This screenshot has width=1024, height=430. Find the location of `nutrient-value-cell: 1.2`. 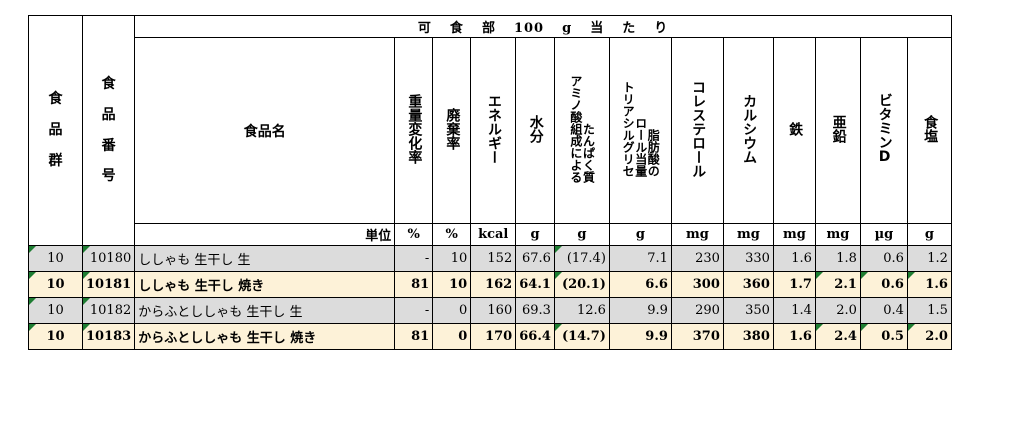

nutrient-value-cell: 1.2 is located at coordinates (929, 258).